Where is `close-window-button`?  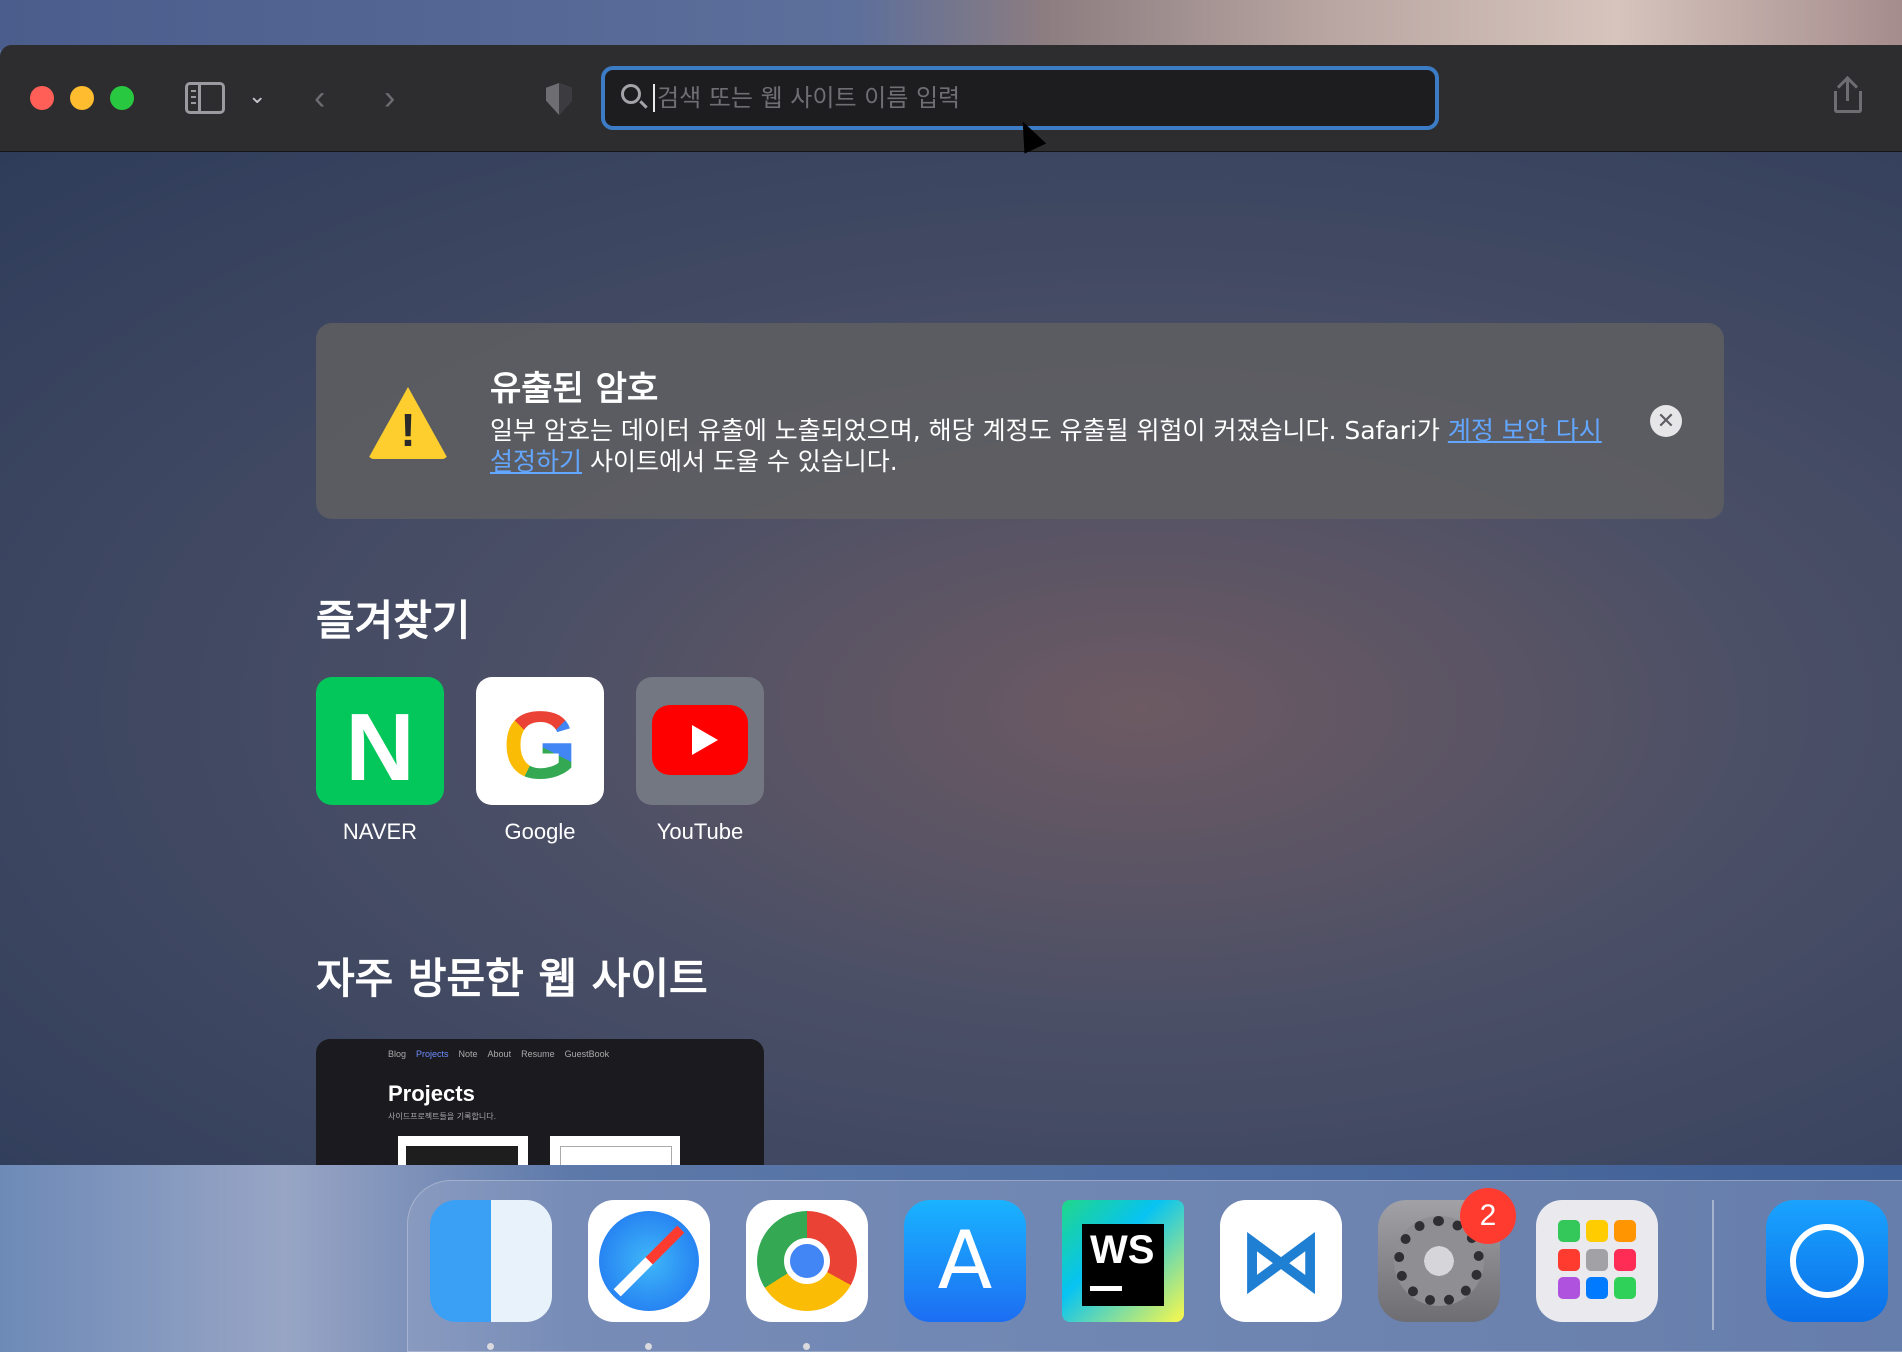
close-window-button is located at coordinates (42, 98).